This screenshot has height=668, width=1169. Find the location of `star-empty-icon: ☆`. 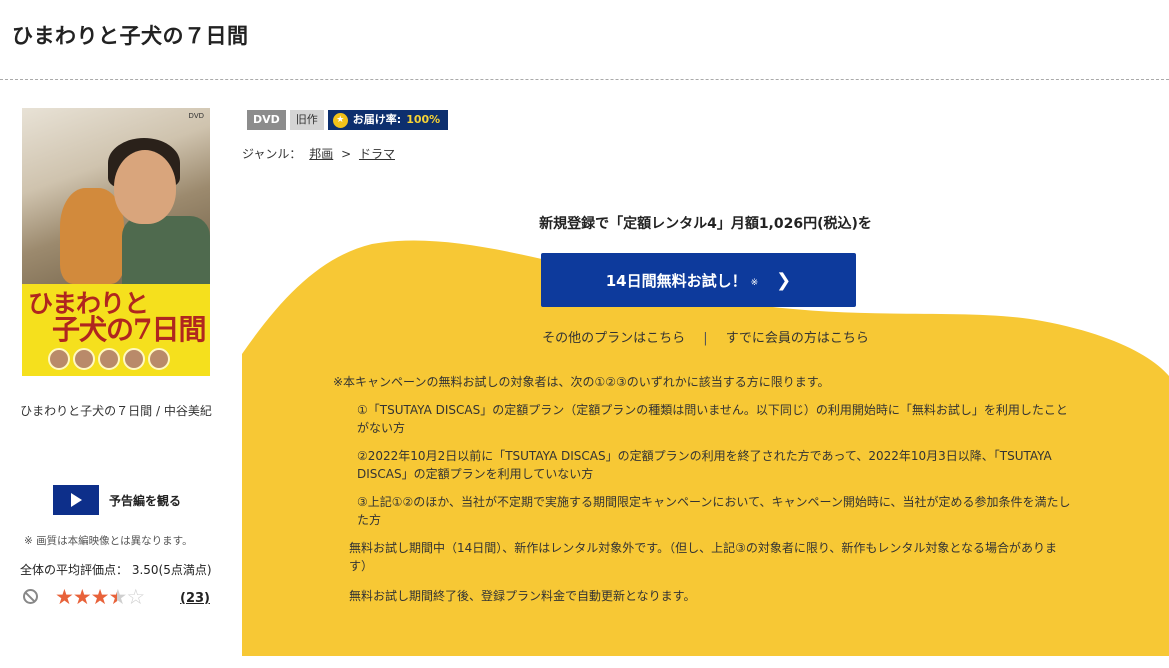

star-empty-icon: ☆ is located at coordinates (135, 597).